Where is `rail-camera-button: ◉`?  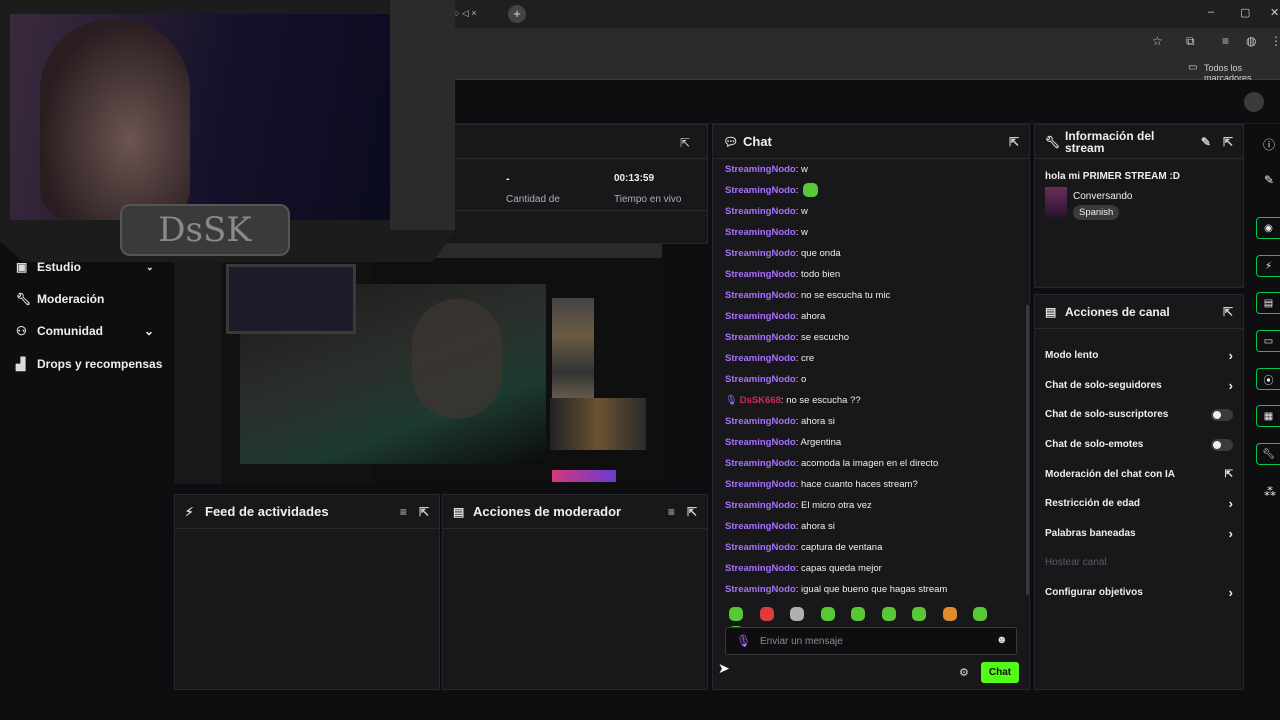
rail-camera-button: ◉ is located at coordinates (1268, 228).